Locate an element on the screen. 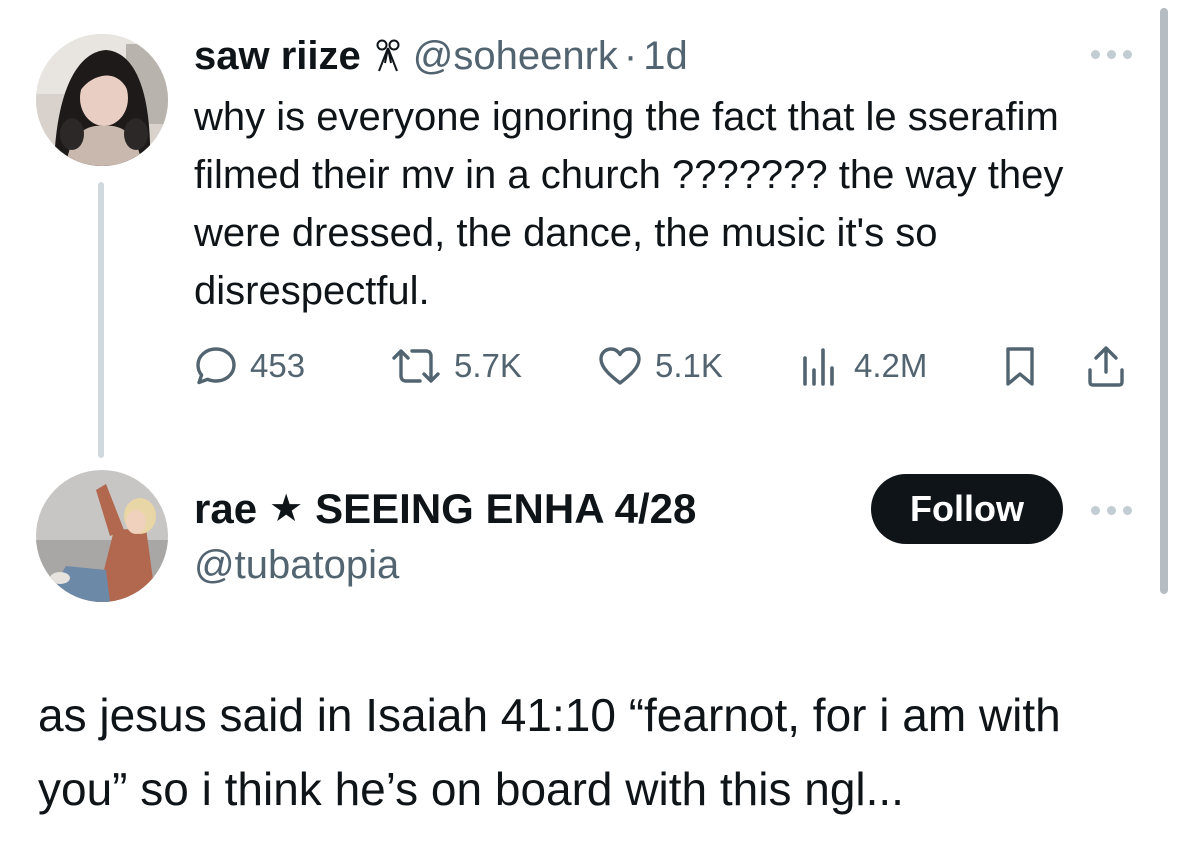 The width and height of the screenshot is (1178, 864). views-chart-icon is located at coordinates (818, 367).